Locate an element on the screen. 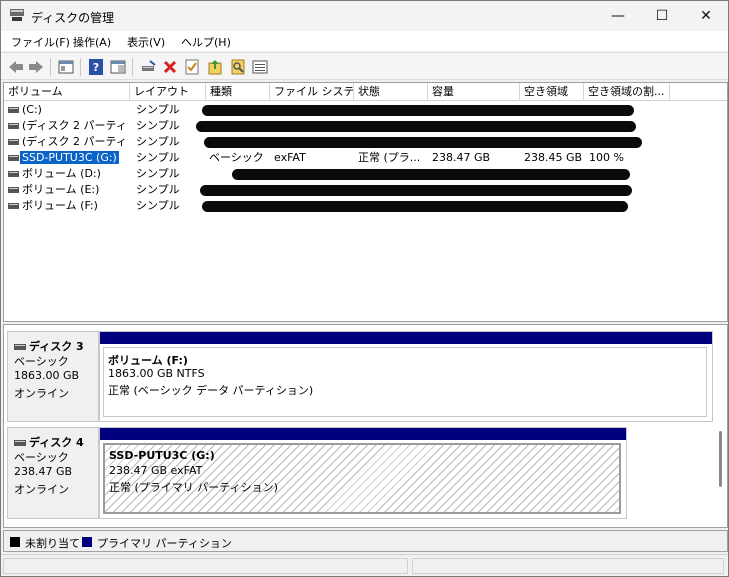  scrollbar-thumb is located at coordinates (720, 459).